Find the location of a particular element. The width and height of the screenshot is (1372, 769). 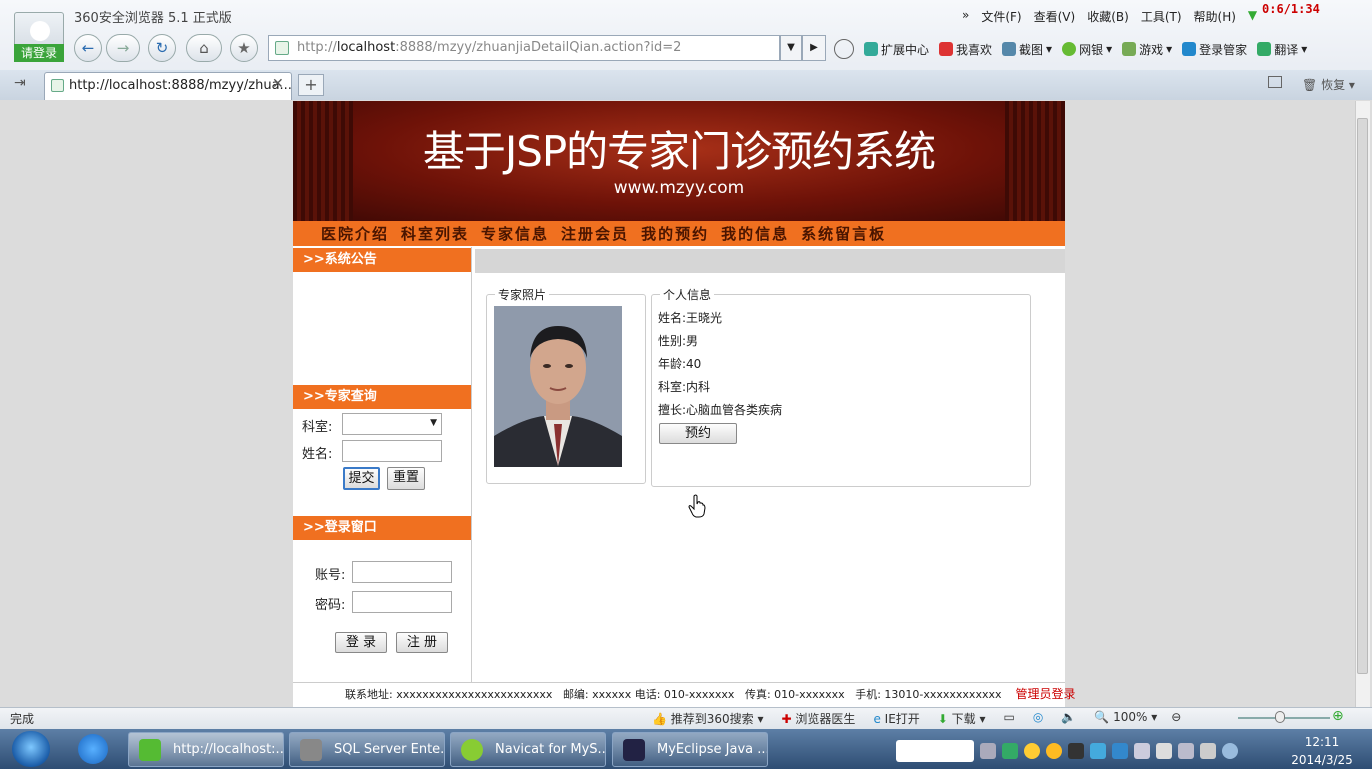

home-button: ⌂ is located at coordinates (204, 48).